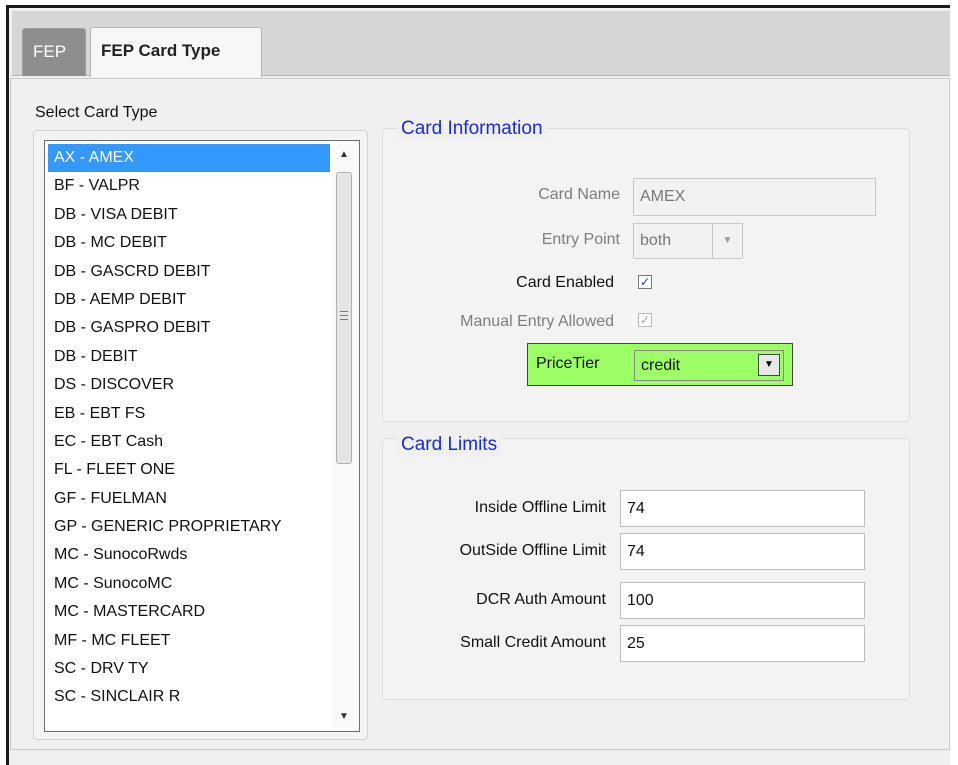  What do you see at coordinates (189, 669) in the screenshot?
I see `list-item: SC - DRV TY` at bounding box center [189, 669].